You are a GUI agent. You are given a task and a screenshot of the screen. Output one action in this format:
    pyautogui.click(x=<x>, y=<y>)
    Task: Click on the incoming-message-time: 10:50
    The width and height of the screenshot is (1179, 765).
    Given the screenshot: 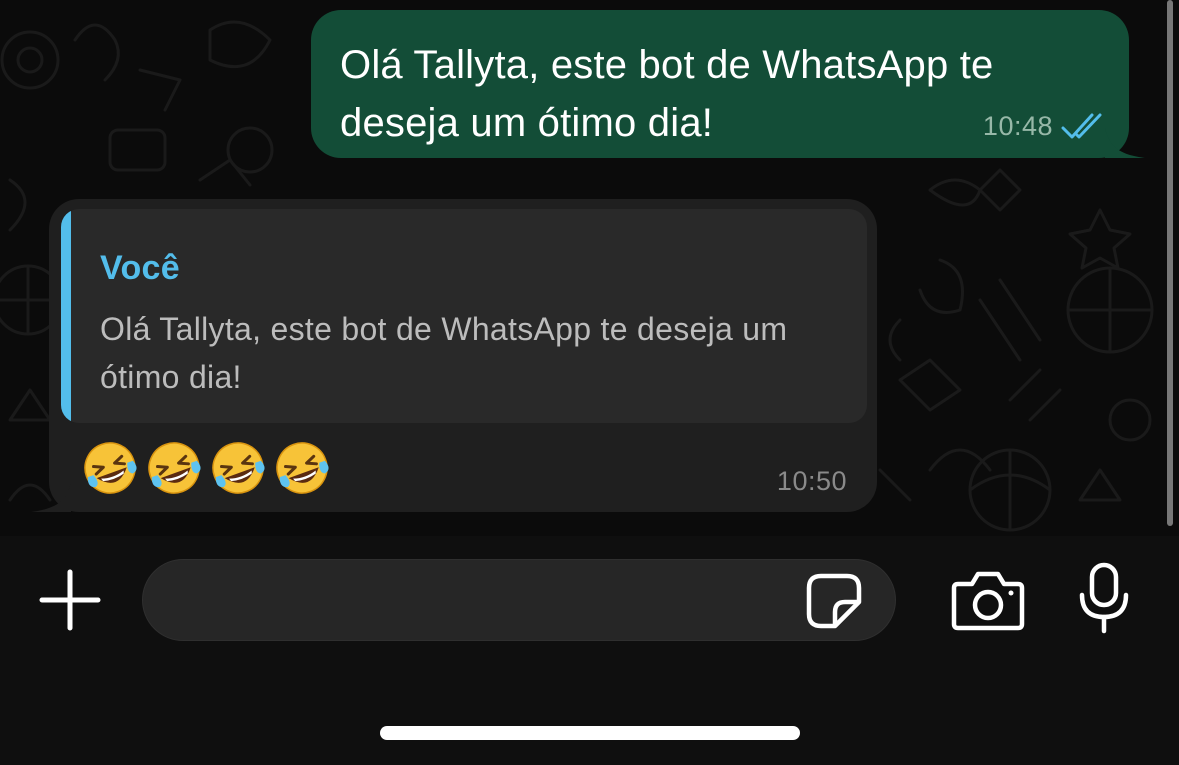 What is the action you would take?
    pyautogui.click(x=811, y=481)
    